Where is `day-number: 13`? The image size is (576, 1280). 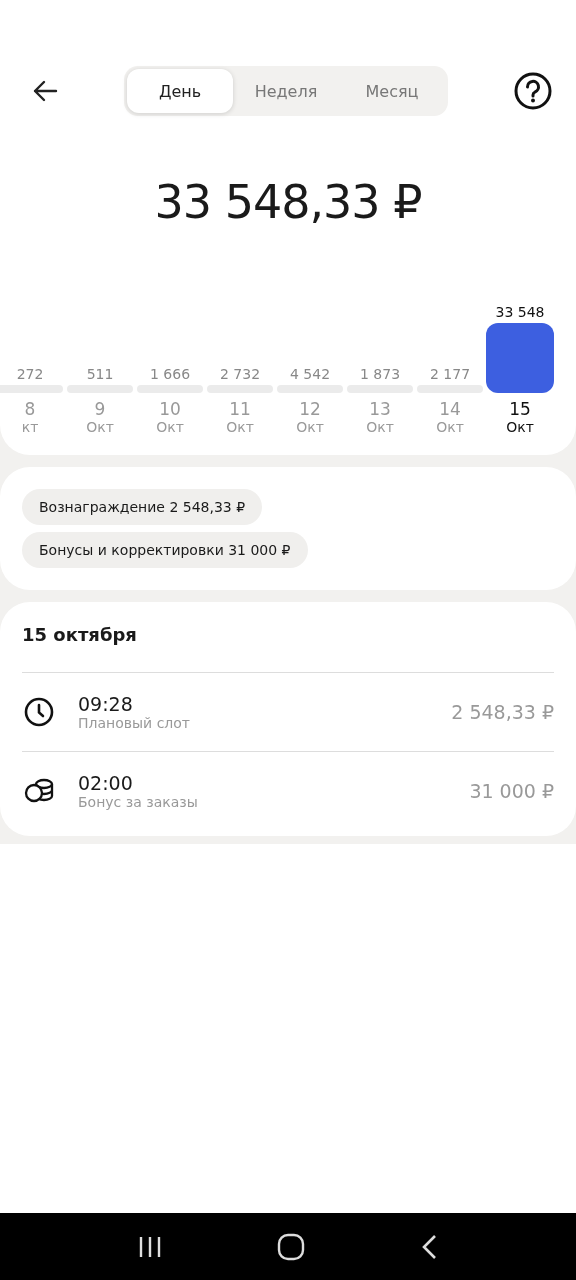 day-number: 13 is located at coordinates (380, 409).